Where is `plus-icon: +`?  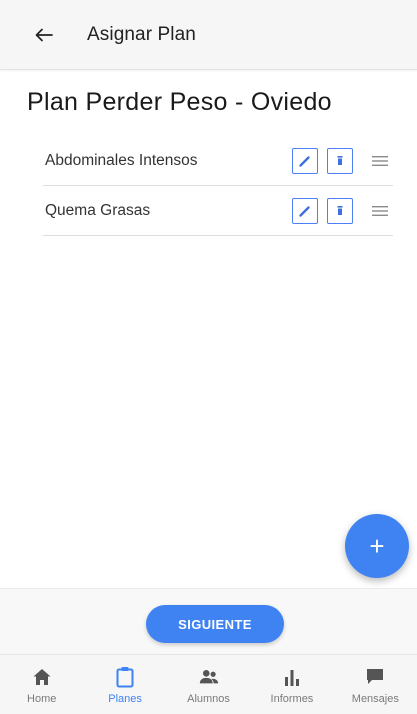 plus-icon: + is located at coordinates (377, 545).